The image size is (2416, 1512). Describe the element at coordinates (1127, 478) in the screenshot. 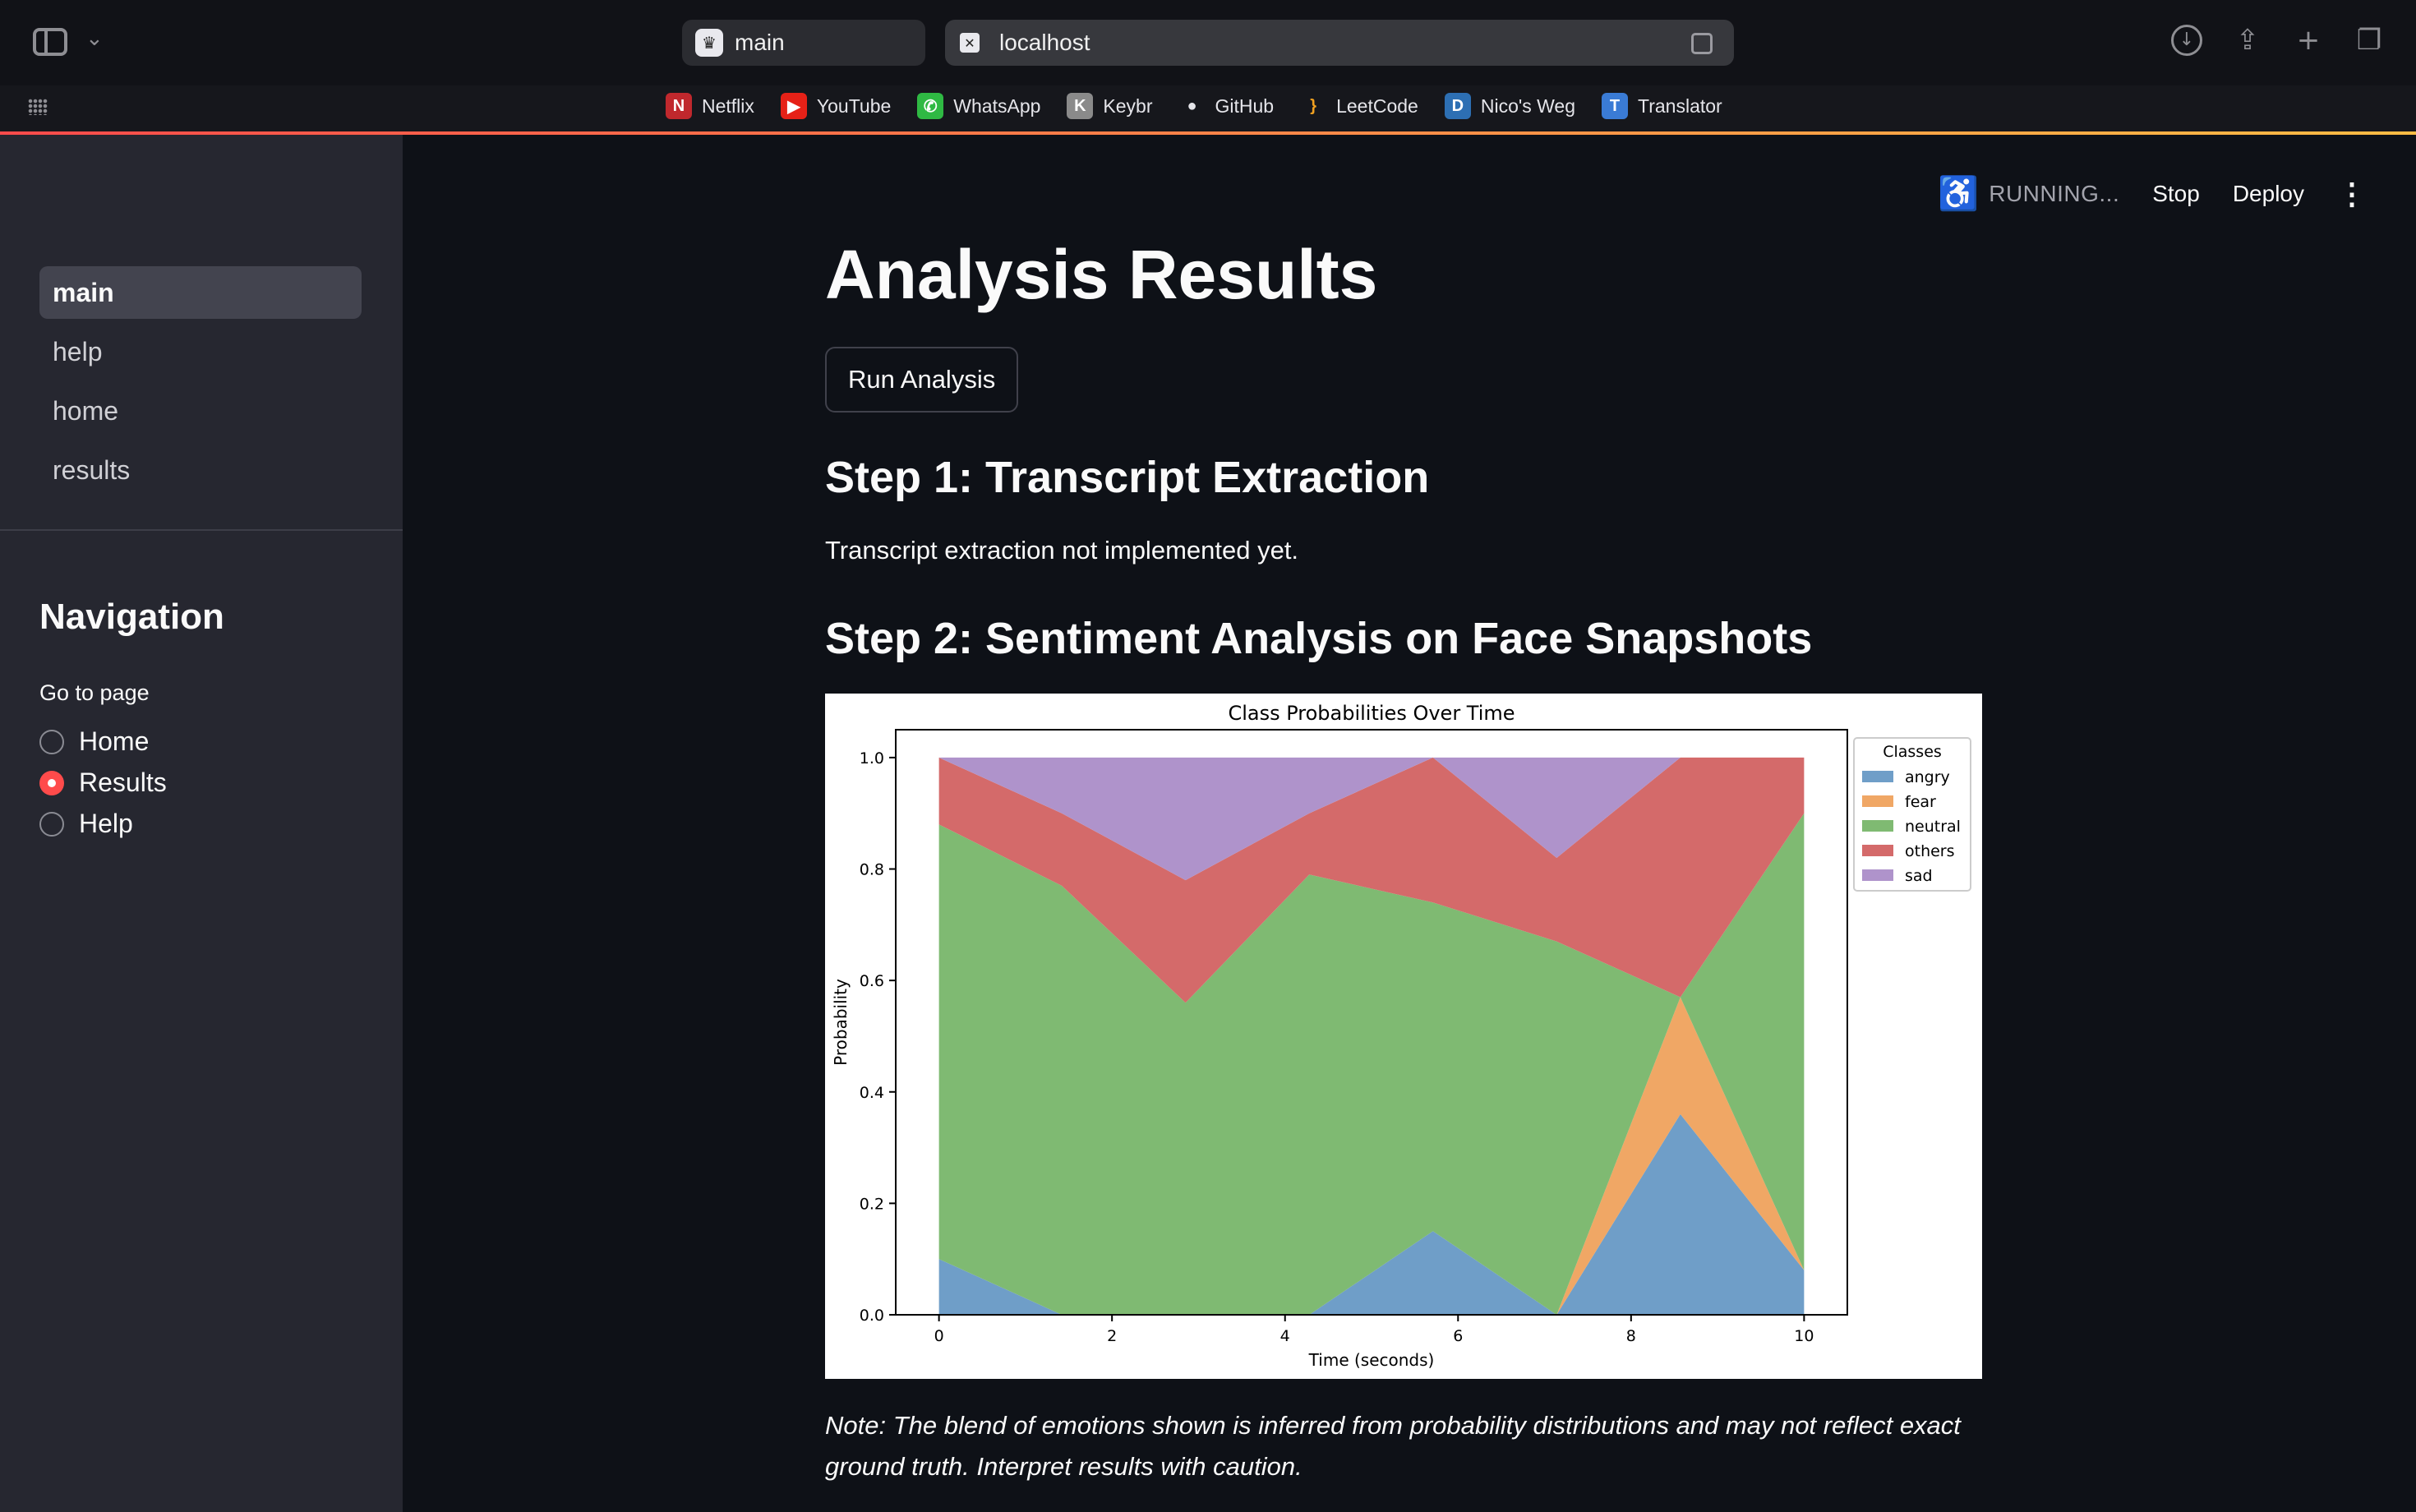

I see `step1-heading: Step 1: Transcript Extraction` at that location.